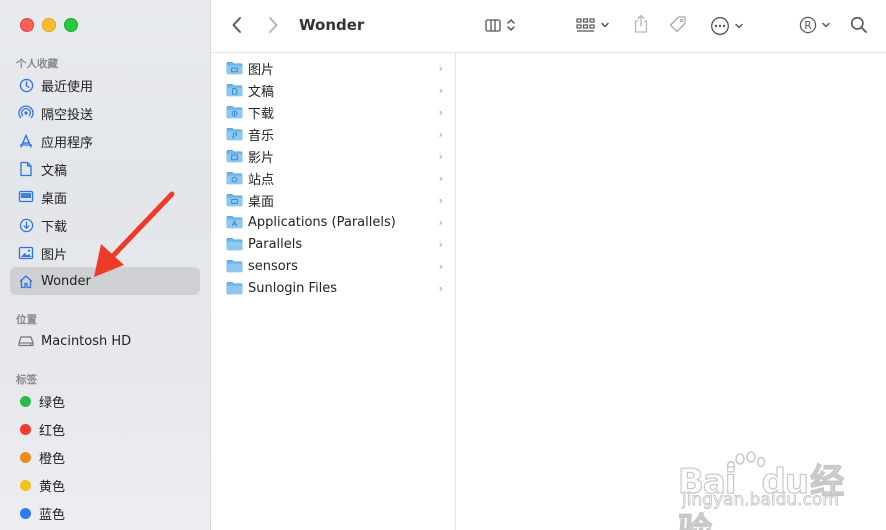 The height and width of the screenshot is (530, 886). What do you see at coordinates (52, 431) in the screenshot?
I see `sidebar-item-label: 红色` at bounding box center [52, 431].